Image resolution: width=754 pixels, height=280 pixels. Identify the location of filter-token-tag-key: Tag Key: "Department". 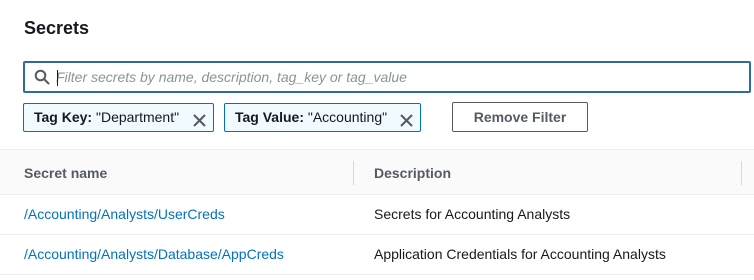
(118, 117).